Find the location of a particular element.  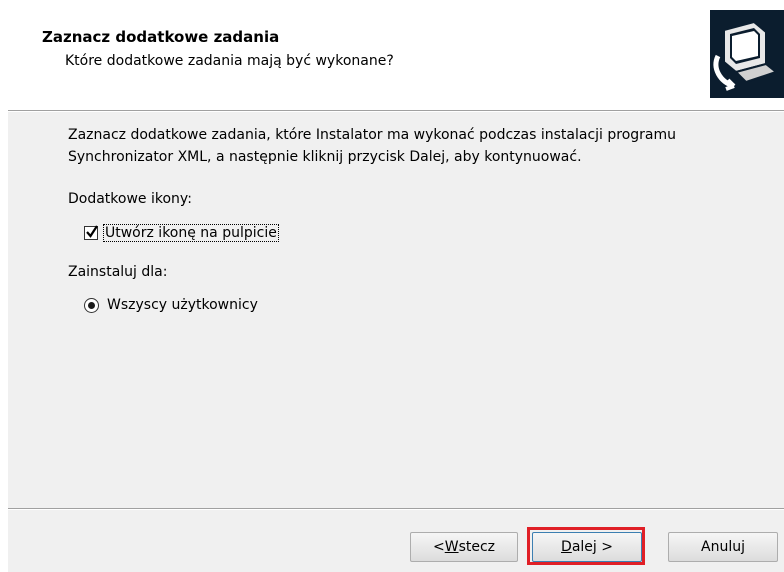

checkmark-icon is located at coordinates (92, 231).